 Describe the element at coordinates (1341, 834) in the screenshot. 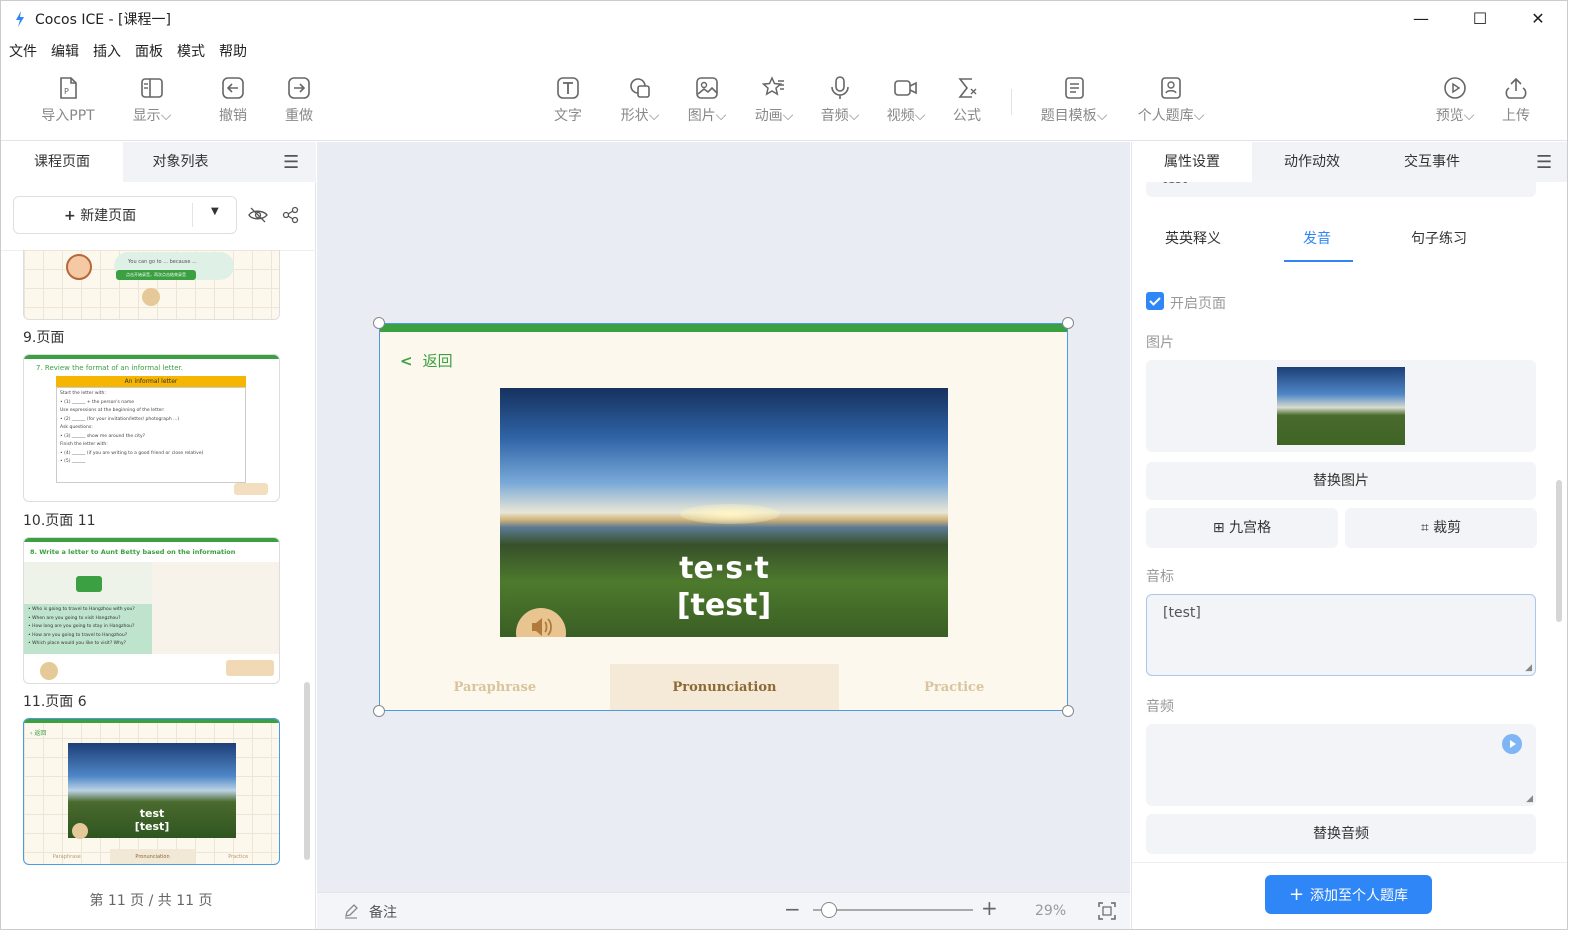

I see `replace-audio-button: 替换音频` at that location.